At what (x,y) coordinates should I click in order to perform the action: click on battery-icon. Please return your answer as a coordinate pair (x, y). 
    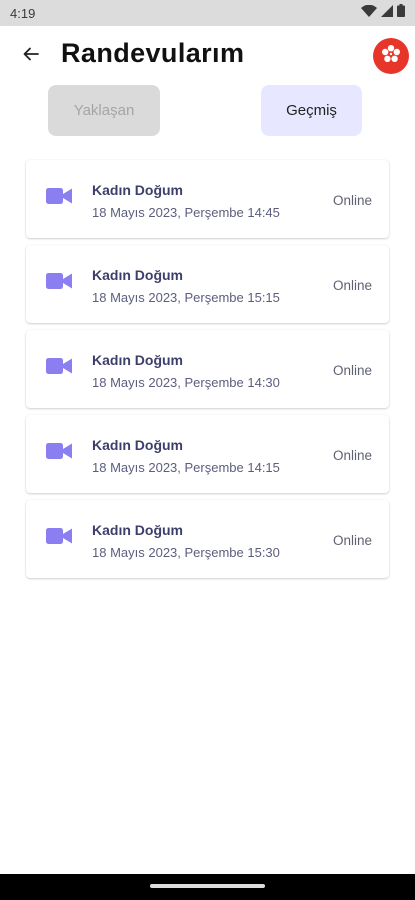
    Looking at the image, I should click on (401, 13).